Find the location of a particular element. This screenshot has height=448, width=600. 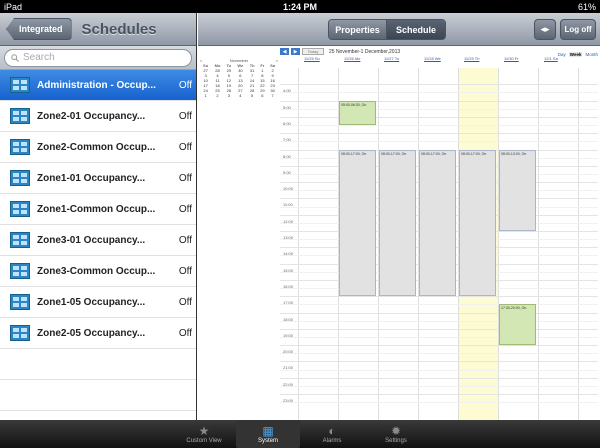

day-divider is located at coordinates (298, 244).